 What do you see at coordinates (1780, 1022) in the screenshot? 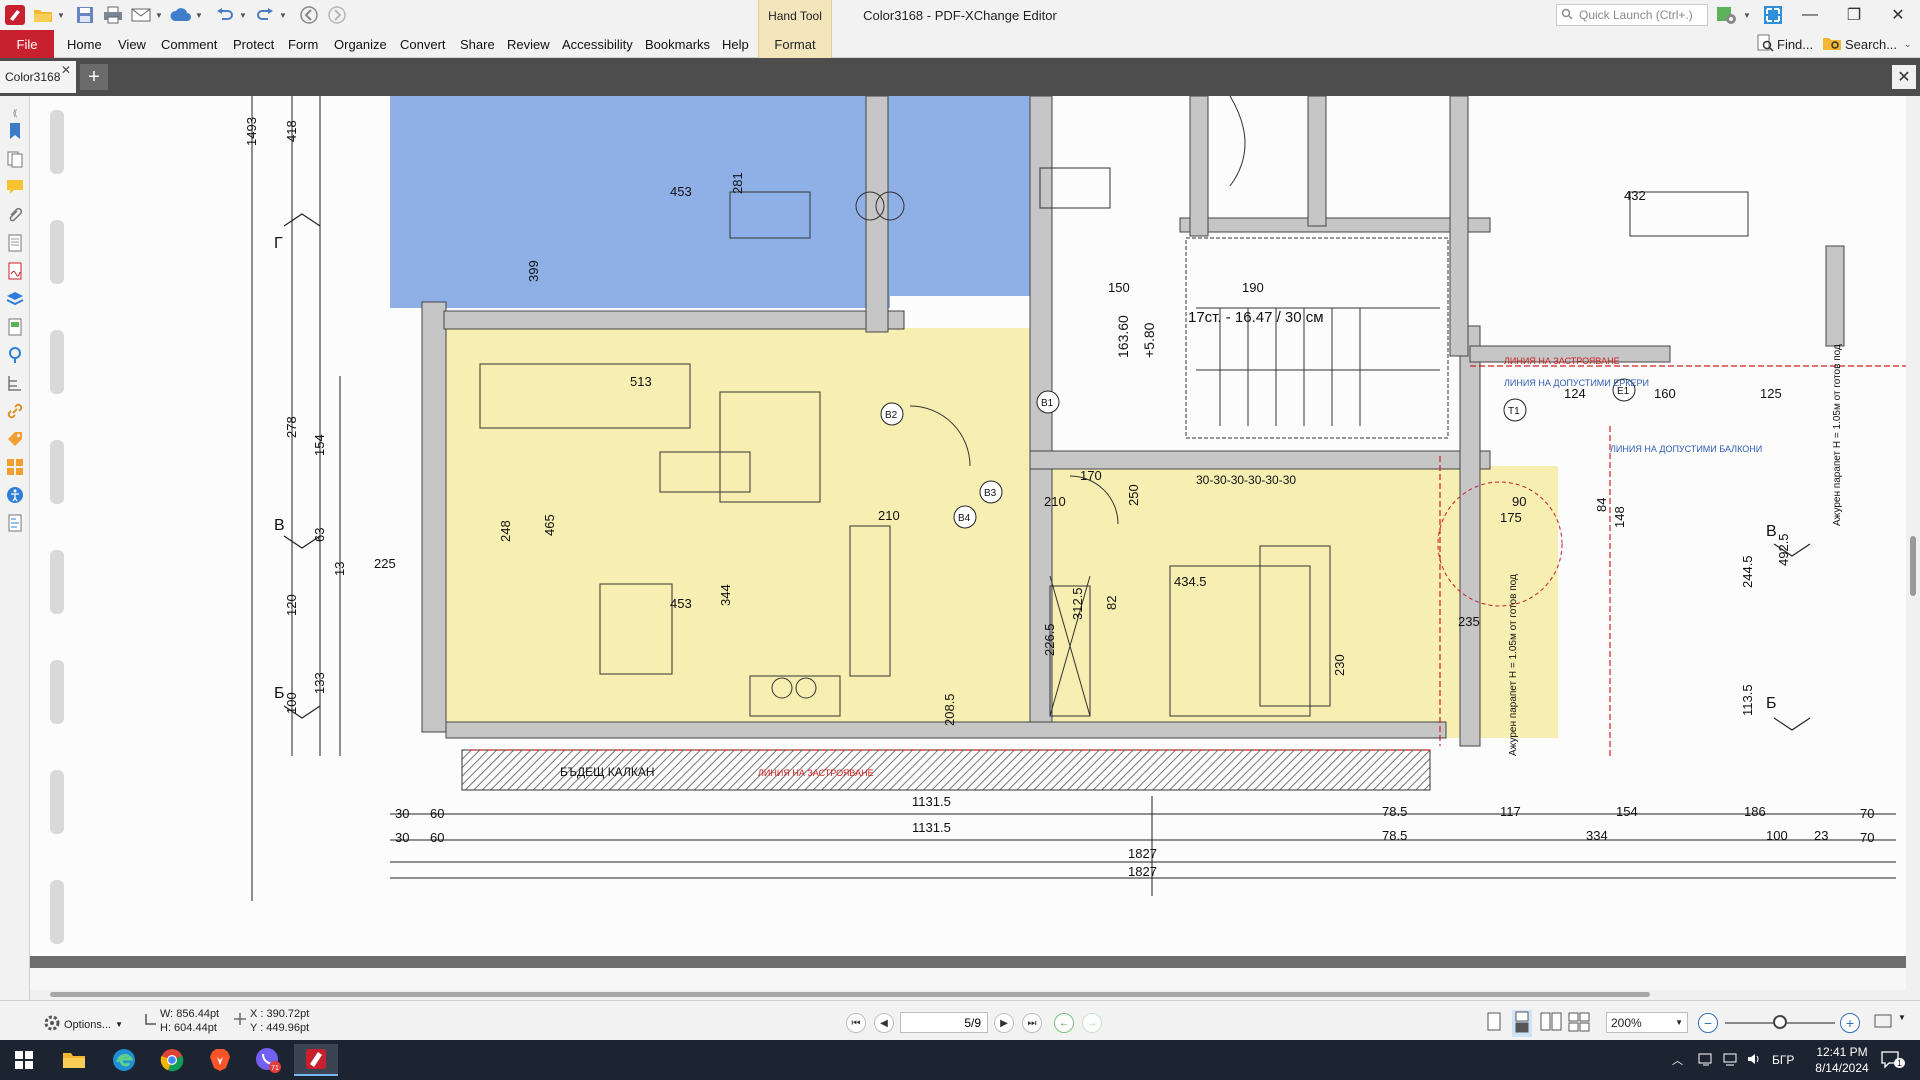
I see `zoom-slider-handle` at bounding box center [1780, 1022].